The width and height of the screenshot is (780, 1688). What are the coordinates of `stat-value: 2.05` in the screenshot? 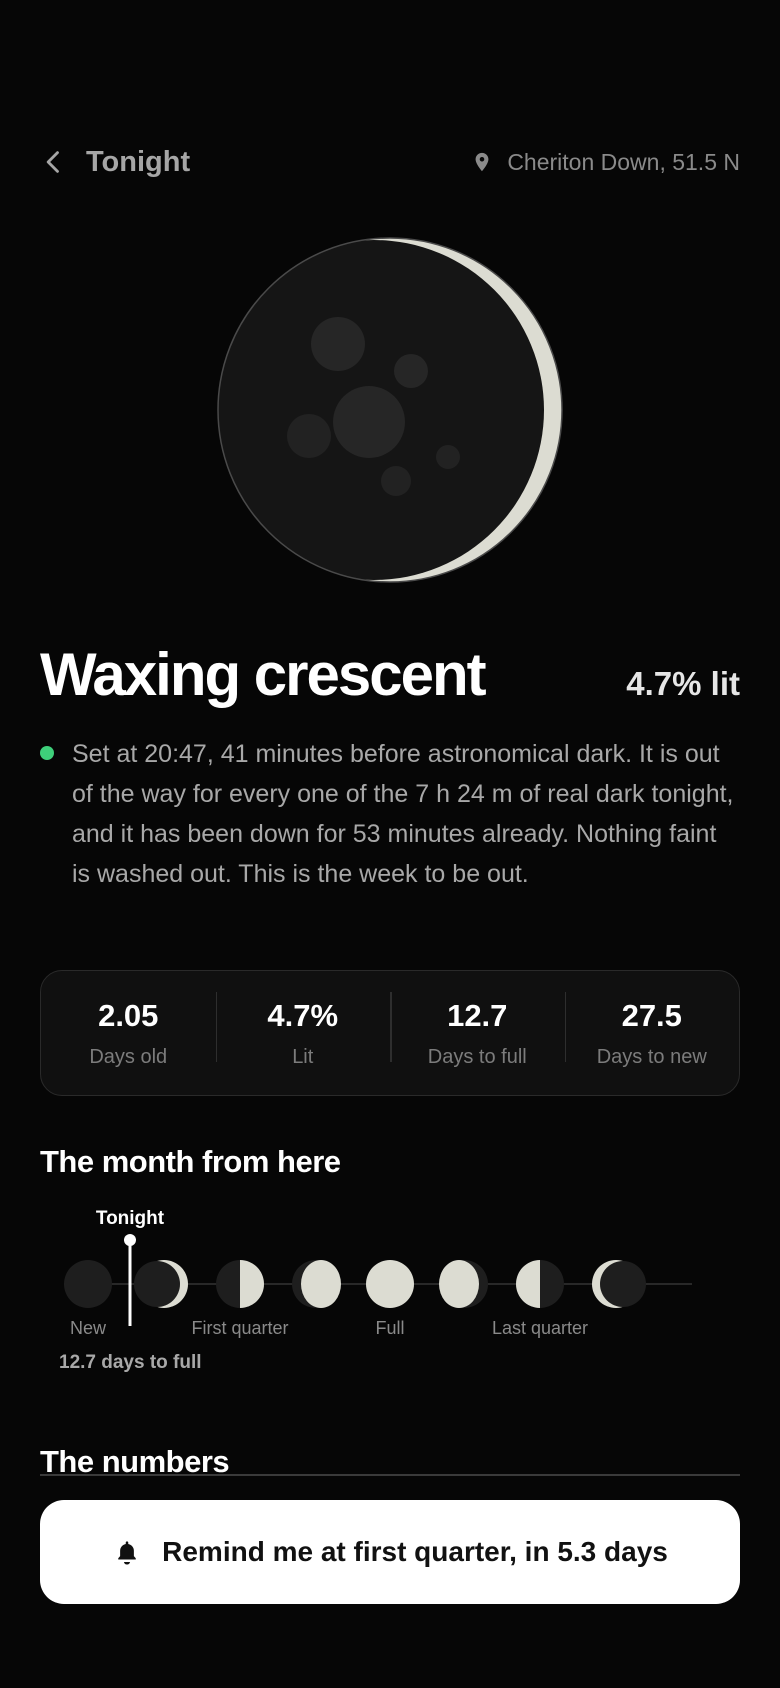 It's located at (128, 1015).